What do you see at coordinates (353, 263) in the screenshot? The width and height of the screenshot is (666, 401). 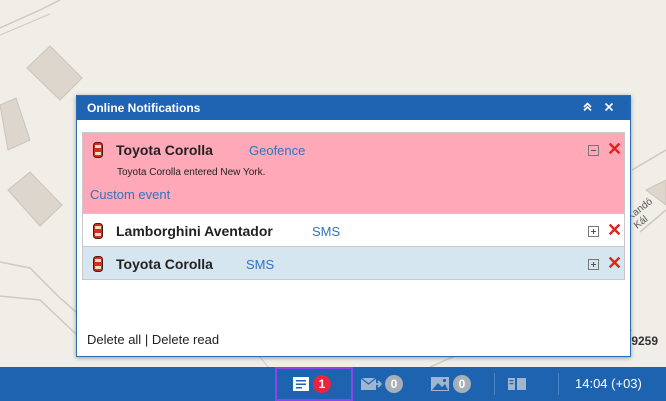 I see `notification-item: Toyota Corolla SMS ✕` at bounding box center [353, 263].